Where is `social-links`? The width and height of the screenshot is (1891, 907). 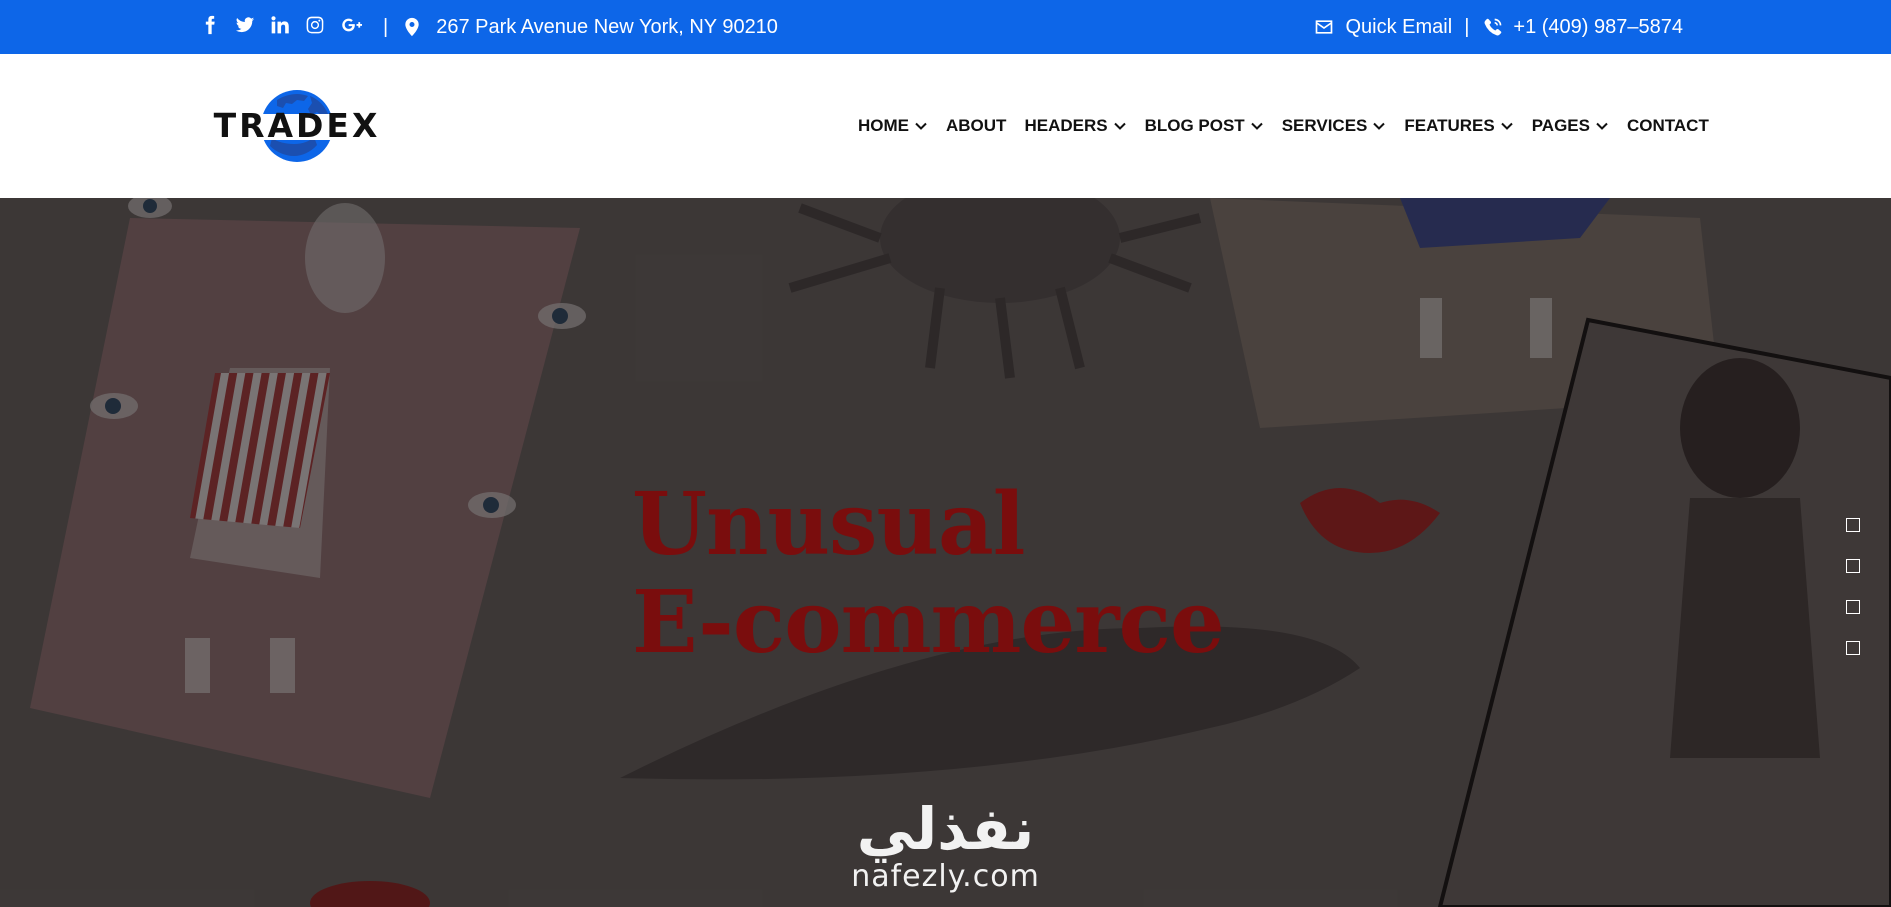
social-links is located at coordinates (287, 27).